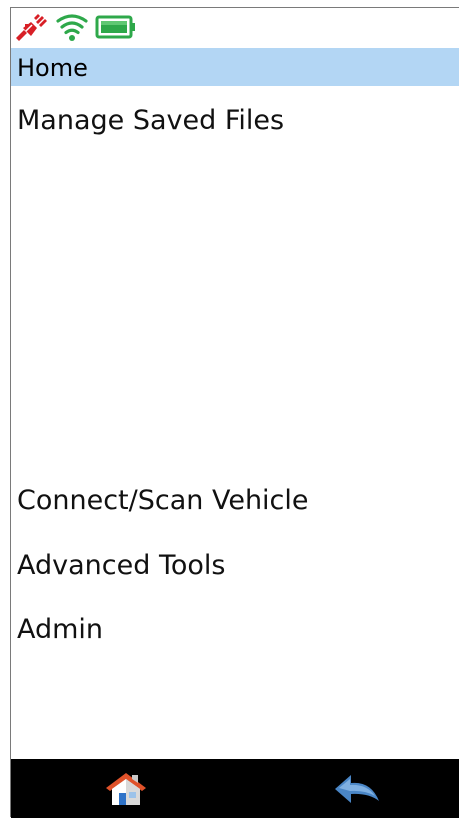 The width and height of the screenshot is (459, 818). Describe the element at coordinates (235, 27) in the screenshot. I see `status-bar` at that location.